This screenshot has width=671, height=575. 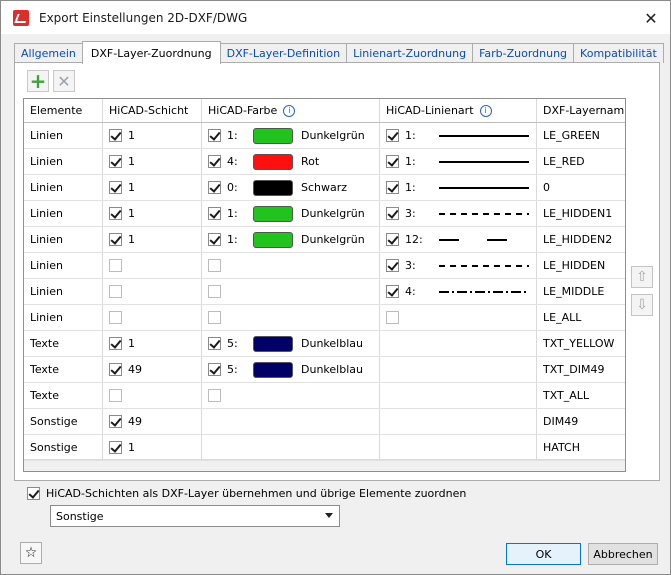 I want to click on col-header-dxf-layername: DXF-Layernam, so click(x=581, y=110).